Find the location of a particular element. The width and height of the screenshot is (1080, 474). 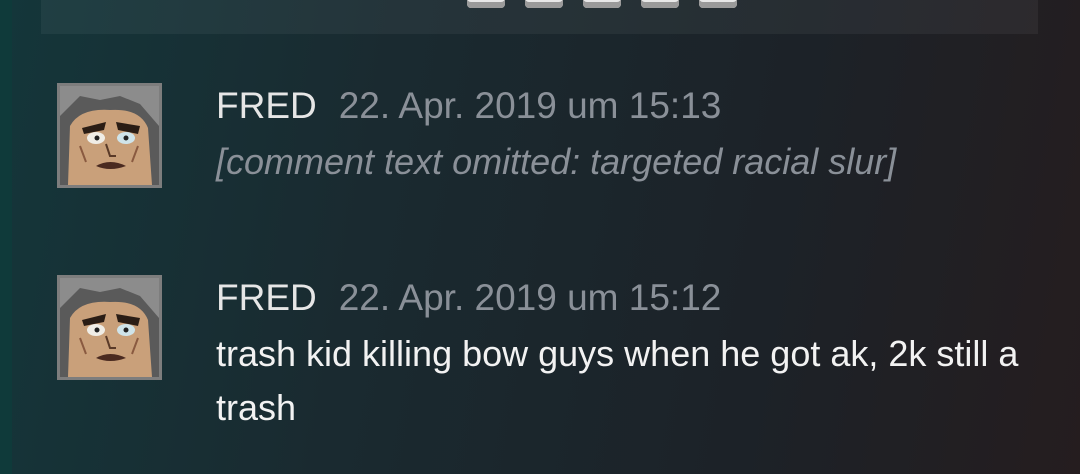

emote-row is located at coordinates (602, 4).